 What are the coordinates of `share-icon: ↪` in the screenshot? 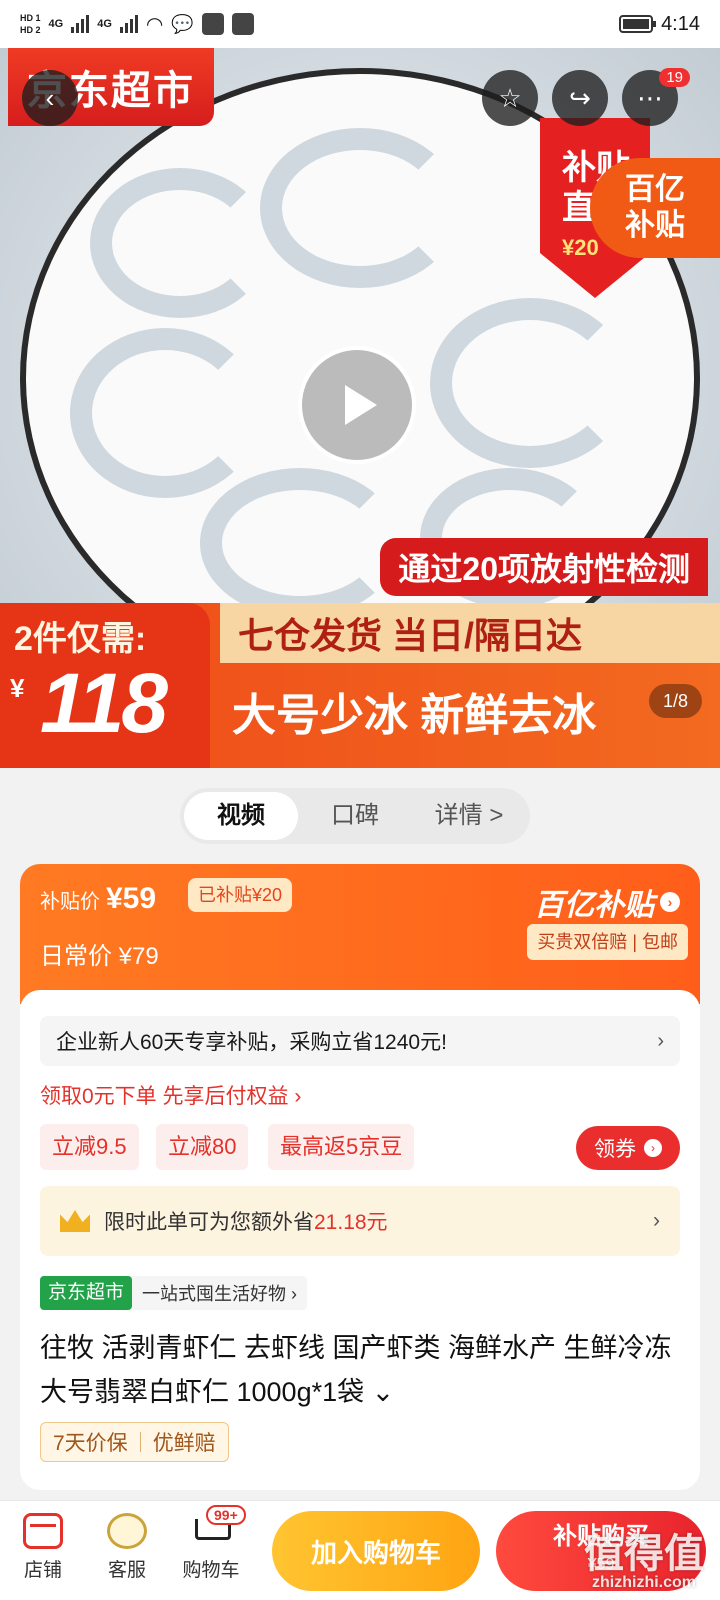 It's located at (580, 97).